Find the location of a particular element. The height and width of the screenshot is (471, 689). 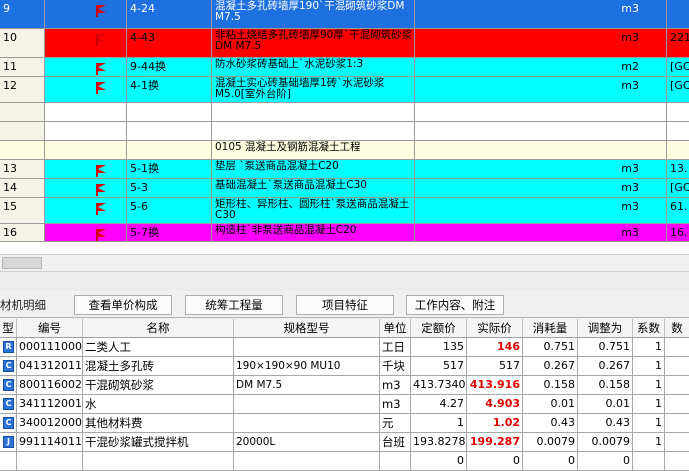

consumption: 0.267 is located at coordinates (550, 366).